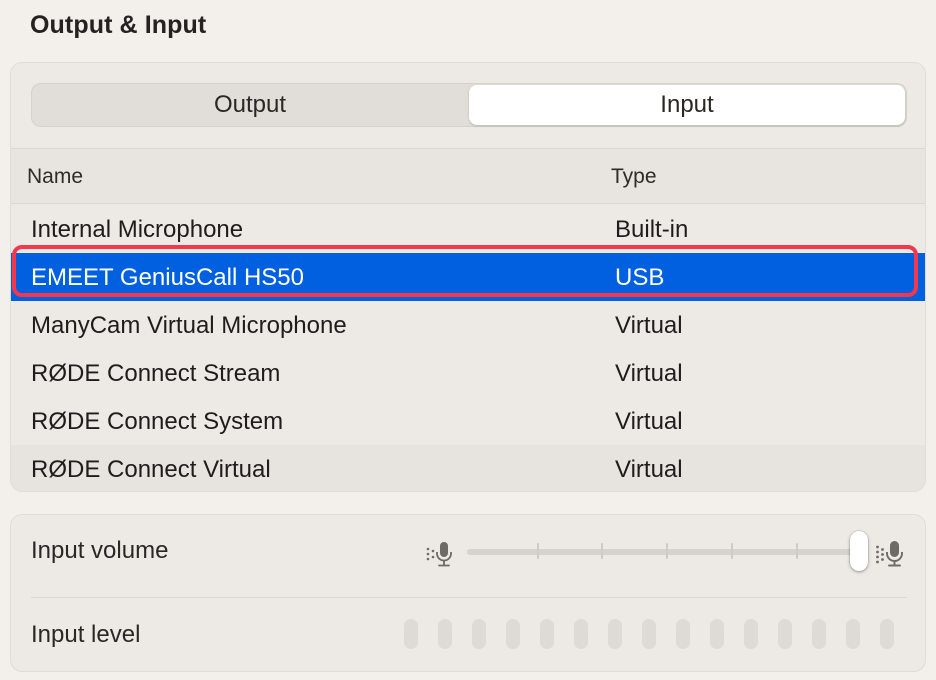 The width and height of the screenshot is (936, 680). What do you see at coordinates (859, 551) in the screenshot?
I see `input-volume-slider-knob` at bounding box center [859, 551].